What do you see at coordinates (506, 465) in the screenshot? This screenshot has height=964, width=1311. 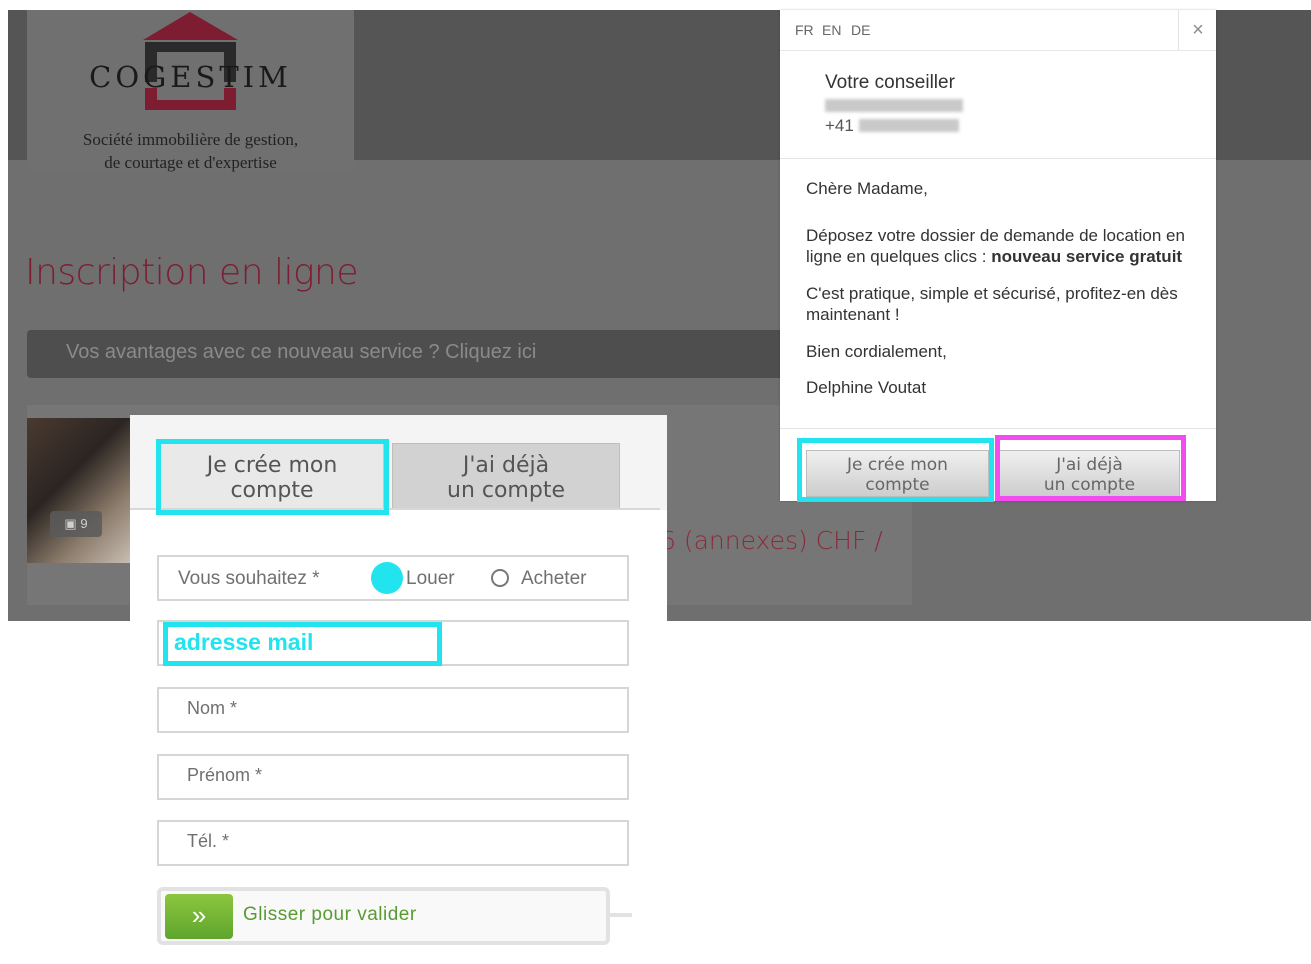 I see `tab-existing-label-1: J'ai déjà` at bounding box center [506, 465].